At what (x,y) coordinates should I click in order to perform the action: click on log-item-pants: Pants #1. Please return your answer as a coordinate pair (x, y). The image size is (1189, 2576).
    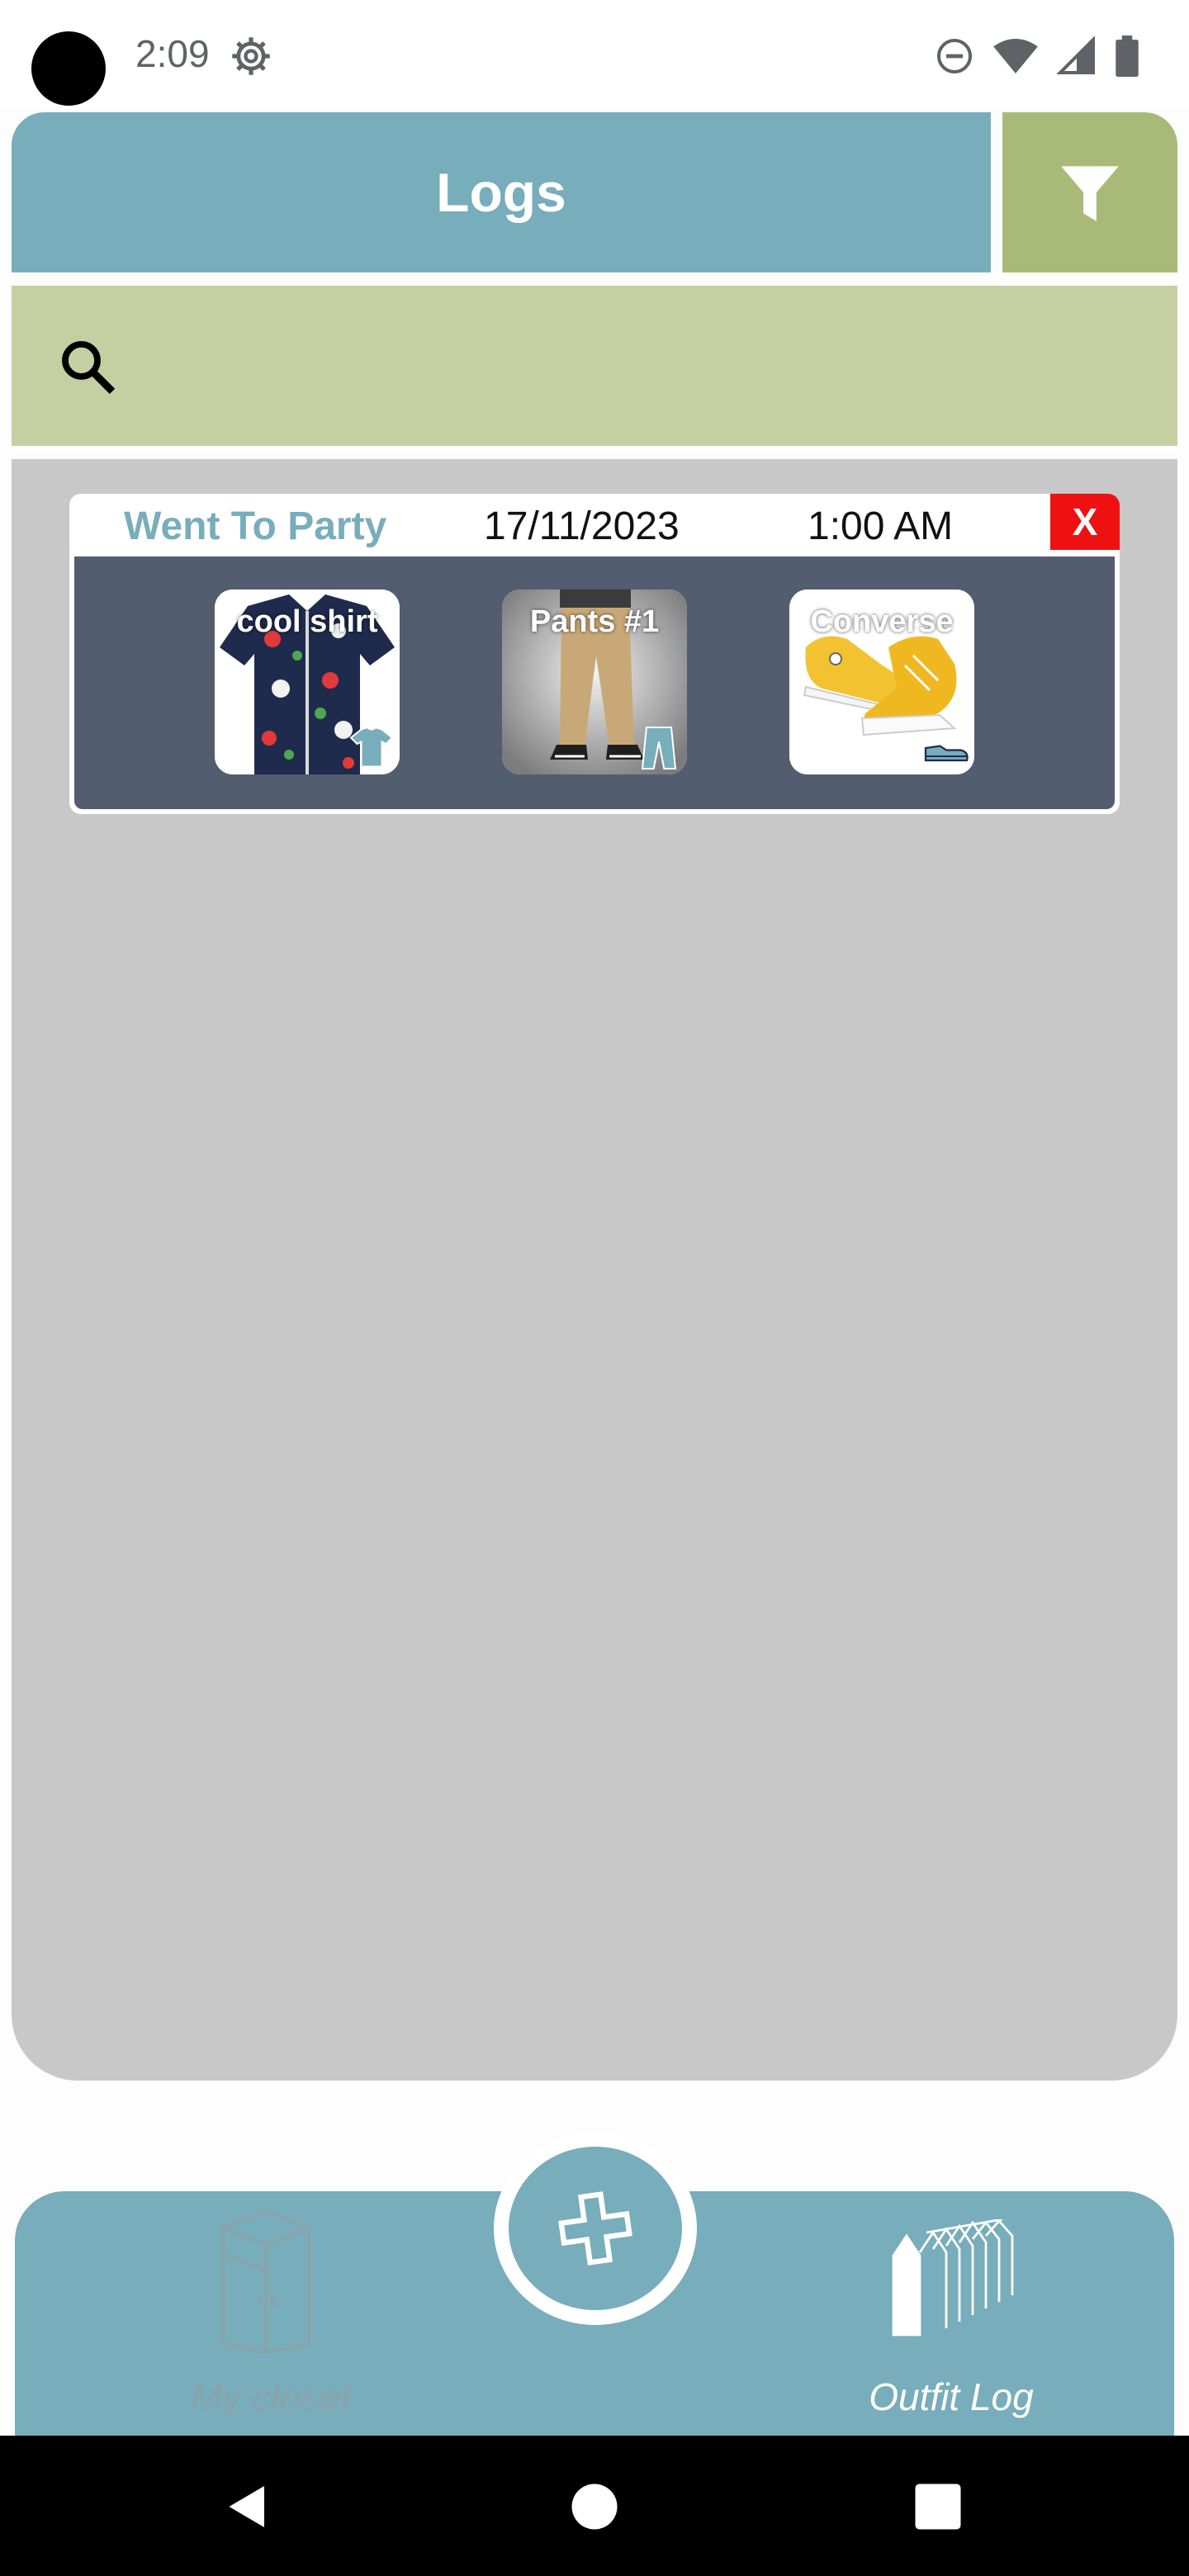
    Looking at the image, I should click on (594, 682).